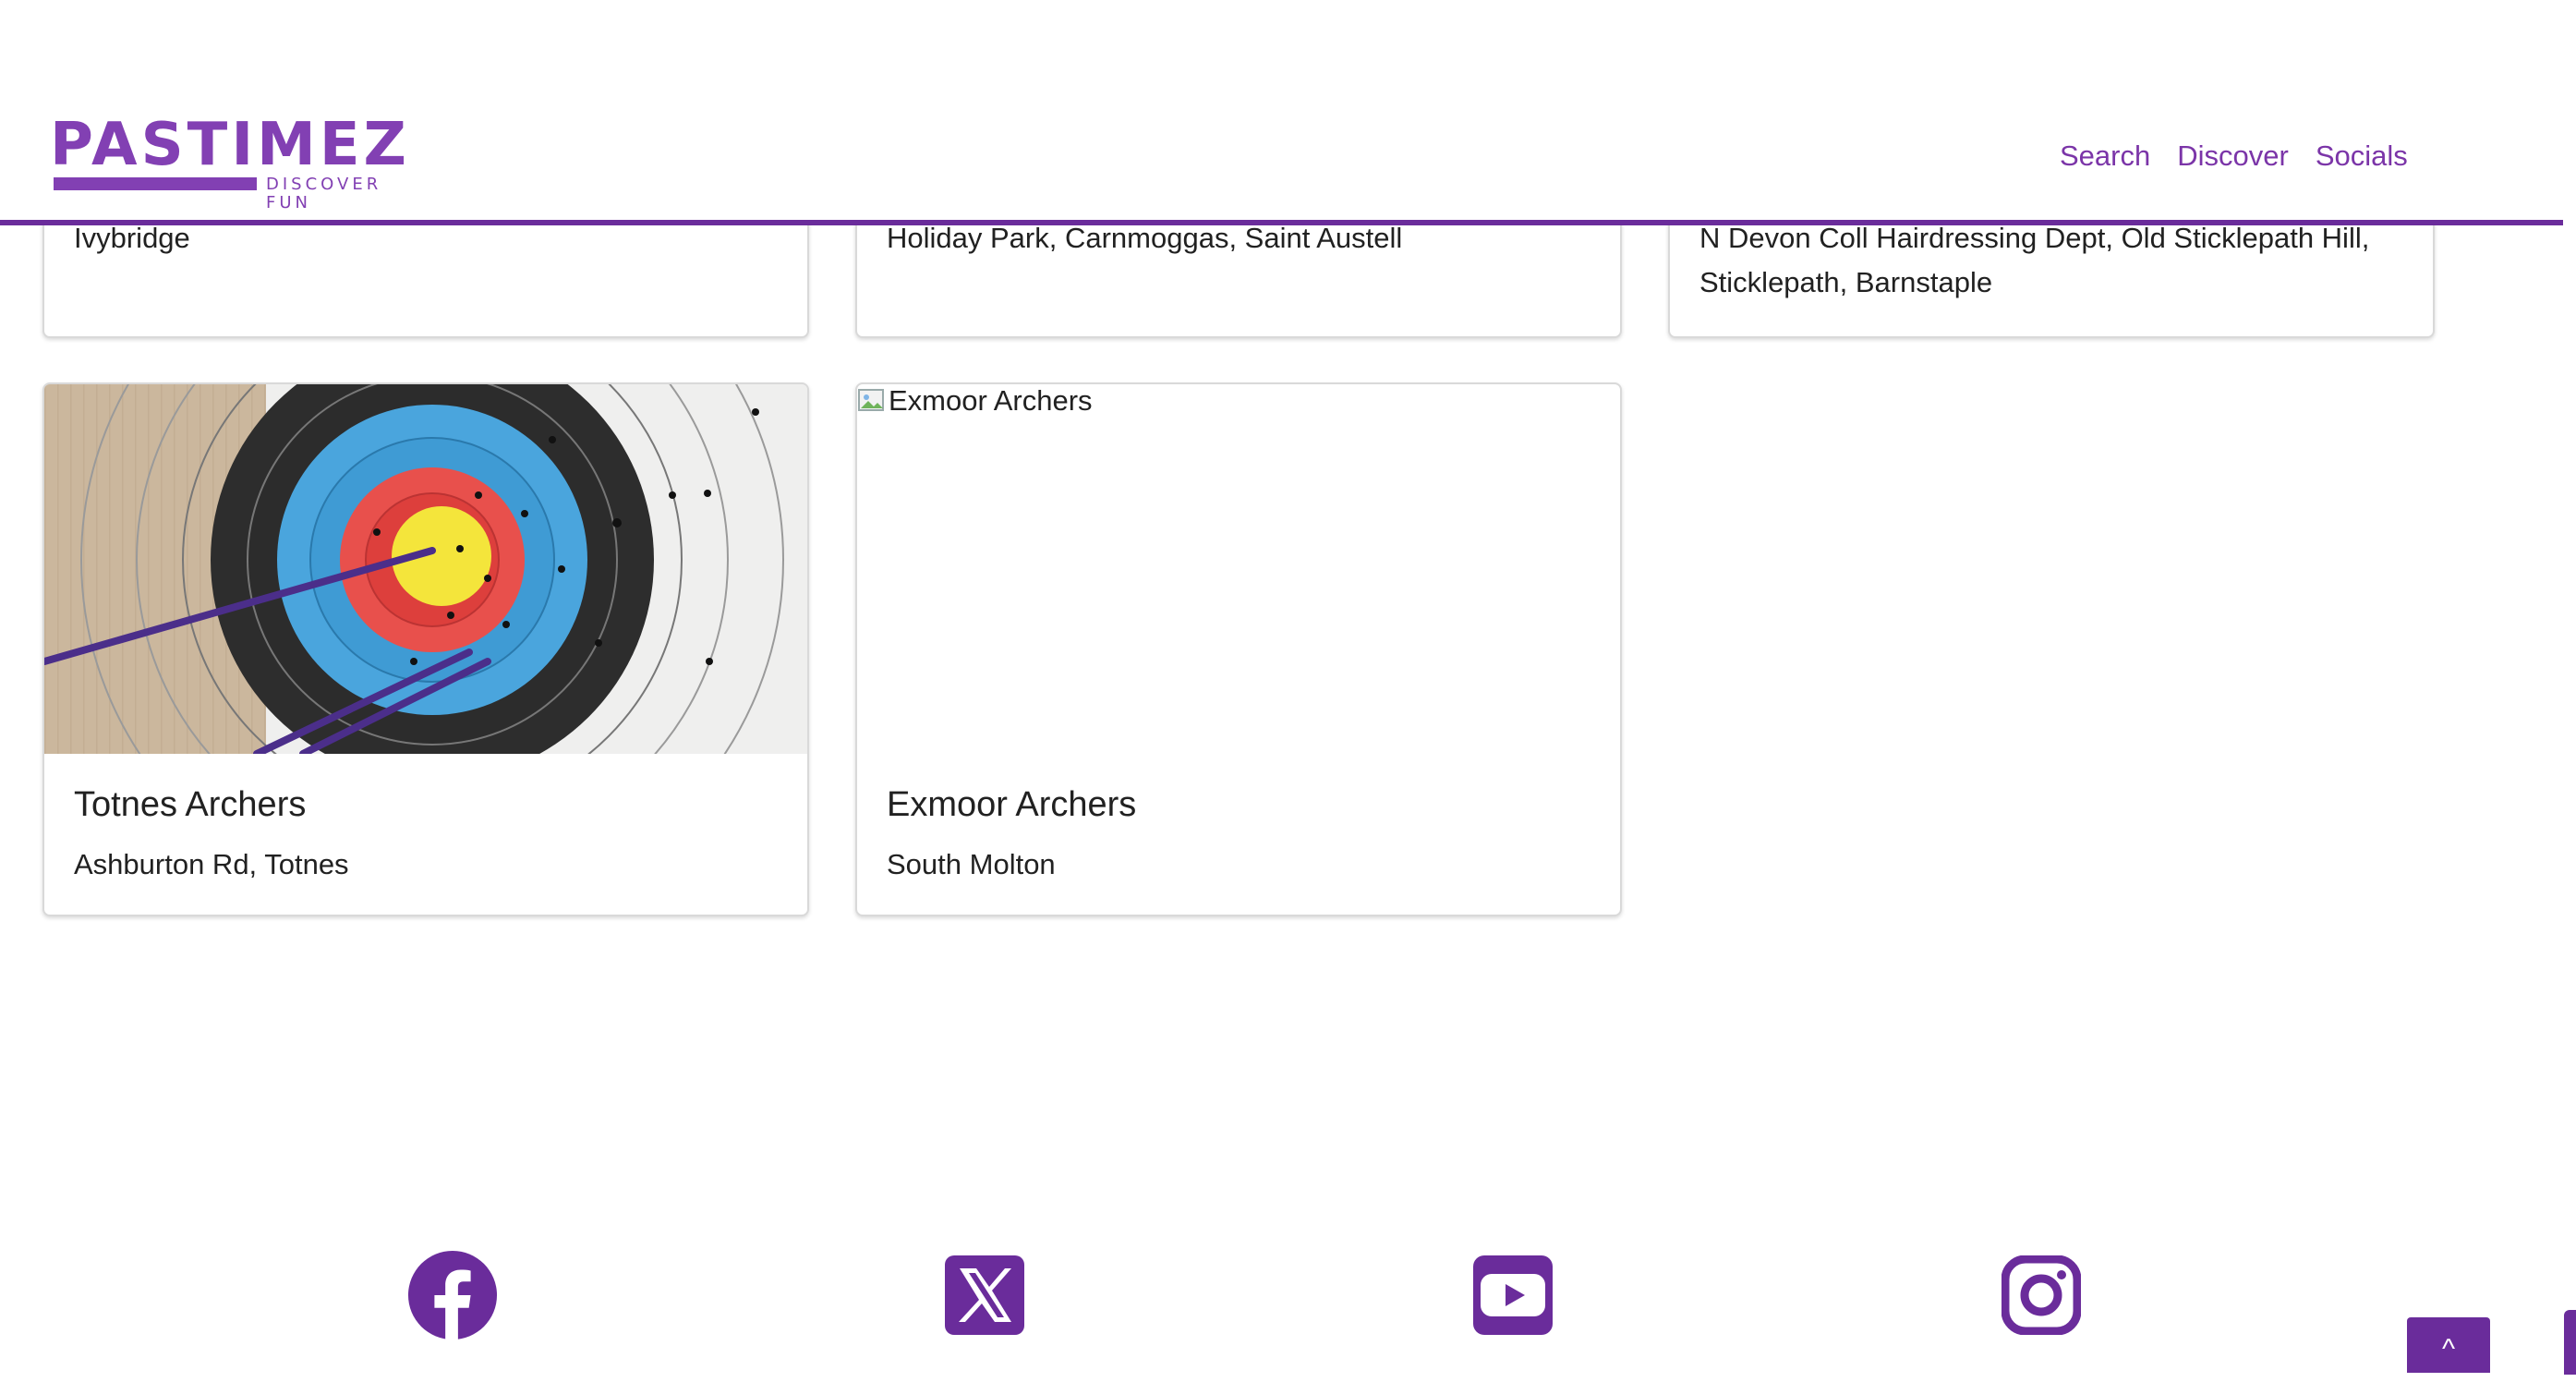 Image resolution: width=2576 pixels, height=1382 pixels. I want to click on x-icon, so click(984, 1295).